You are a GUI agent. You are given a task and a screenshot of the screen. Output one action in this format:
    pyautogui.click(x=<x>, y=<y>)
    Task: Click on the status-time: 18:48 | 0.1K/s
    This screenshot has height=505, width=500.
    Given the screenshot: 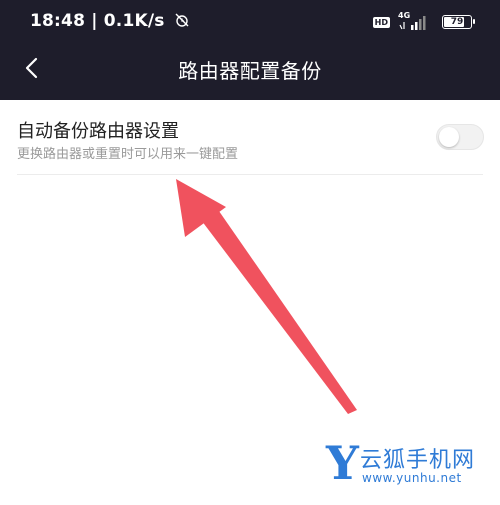 What is the action you would take?
    pyautogui.click(x=110, y=21)
    